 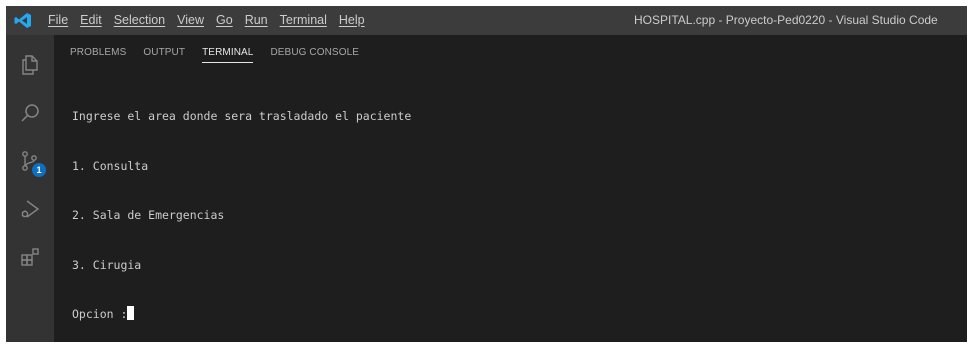 I want to click on activity-search, so click(x=30, y=113).